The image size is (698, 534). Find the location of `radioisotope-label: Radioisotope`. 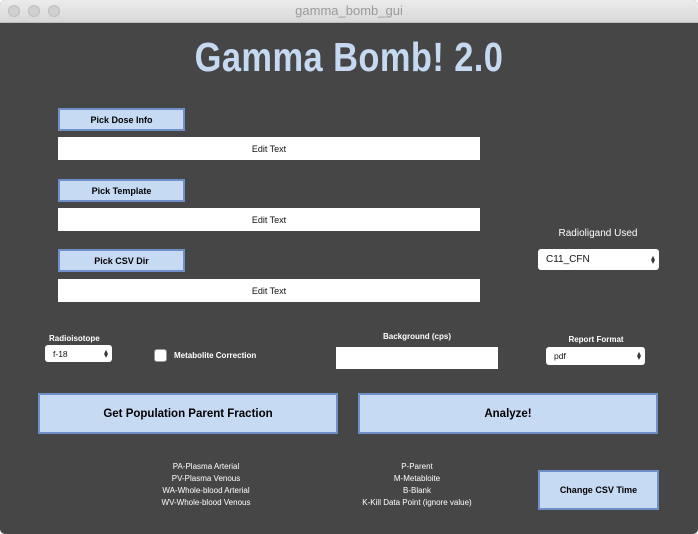

radioisotope-label: Radioisotope is located at coordinates (74, 338).